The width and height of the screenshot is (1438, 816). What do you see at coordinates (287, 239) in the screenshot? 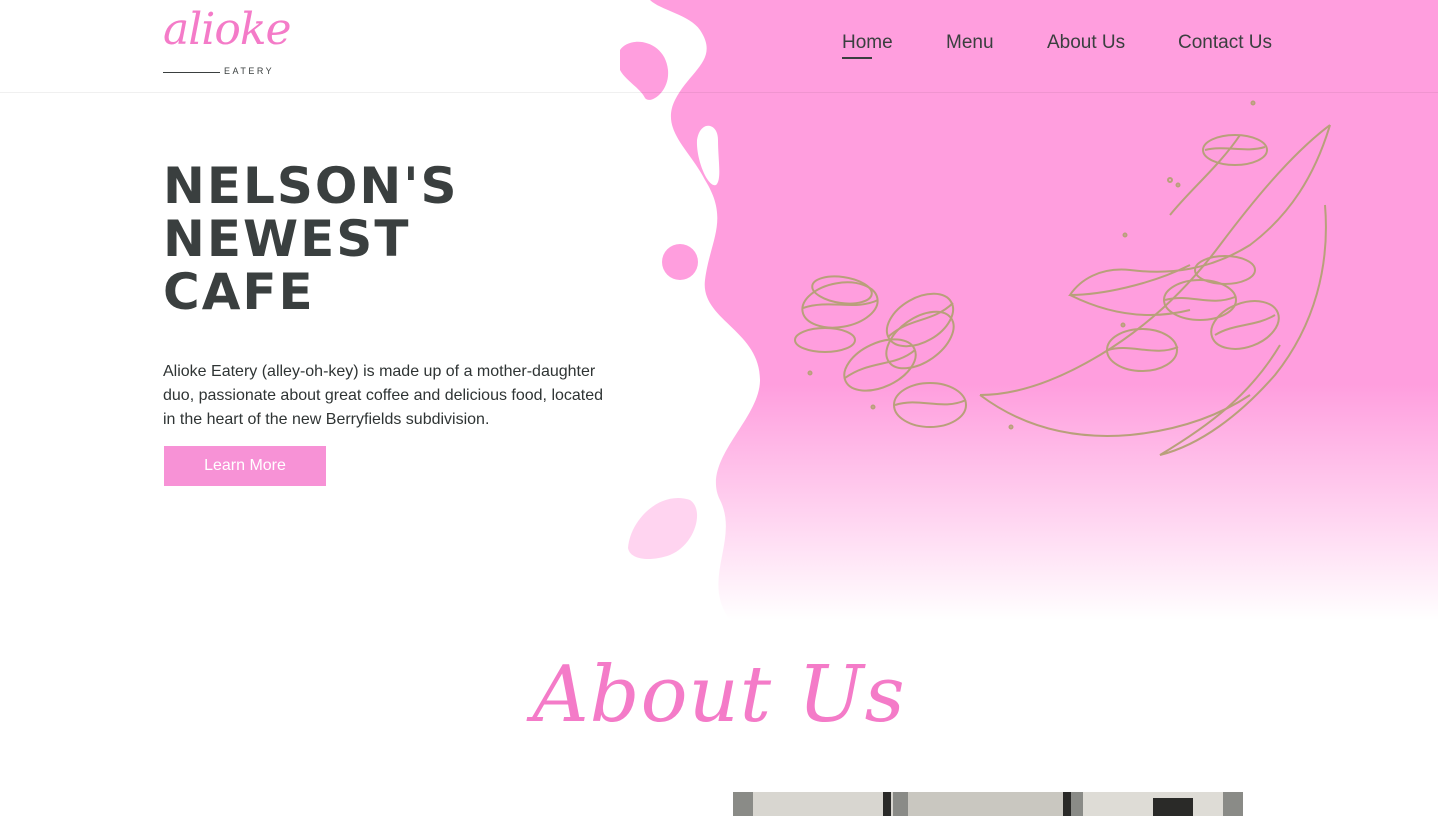
I see `hero-title-line: NEWEST` at bounding box center [287, 239].